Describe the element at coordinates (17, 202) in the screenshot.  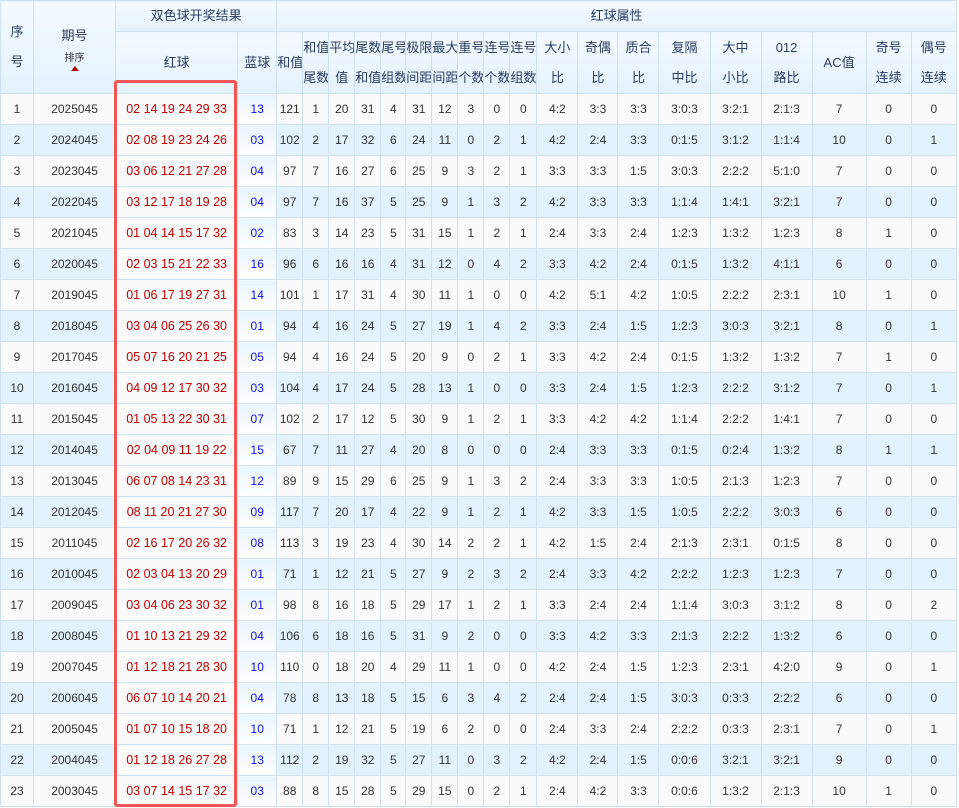
I see `cell-index: 4` at that location.